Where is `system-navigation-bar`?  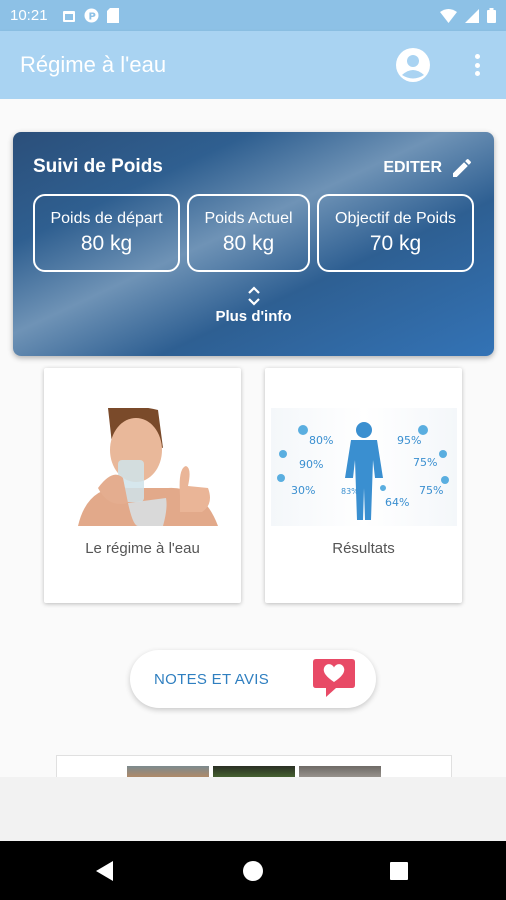
system-navigation-bar is located at coordinates (253, 870).